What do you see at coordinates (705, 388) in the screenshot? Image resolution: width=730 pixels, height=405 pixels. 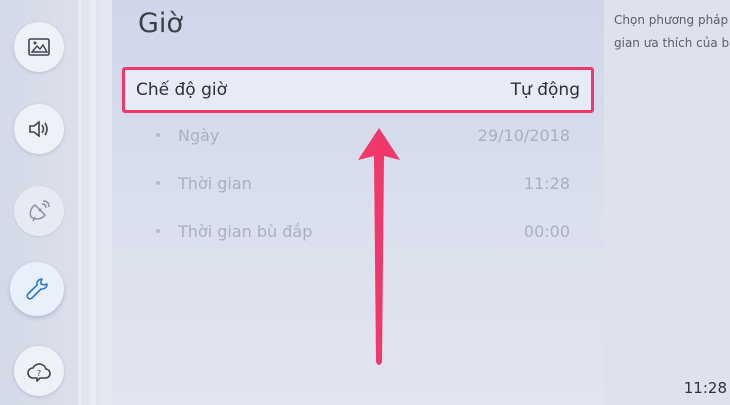 I see `system-clock: 11:28` at bounding box center [705, 388].